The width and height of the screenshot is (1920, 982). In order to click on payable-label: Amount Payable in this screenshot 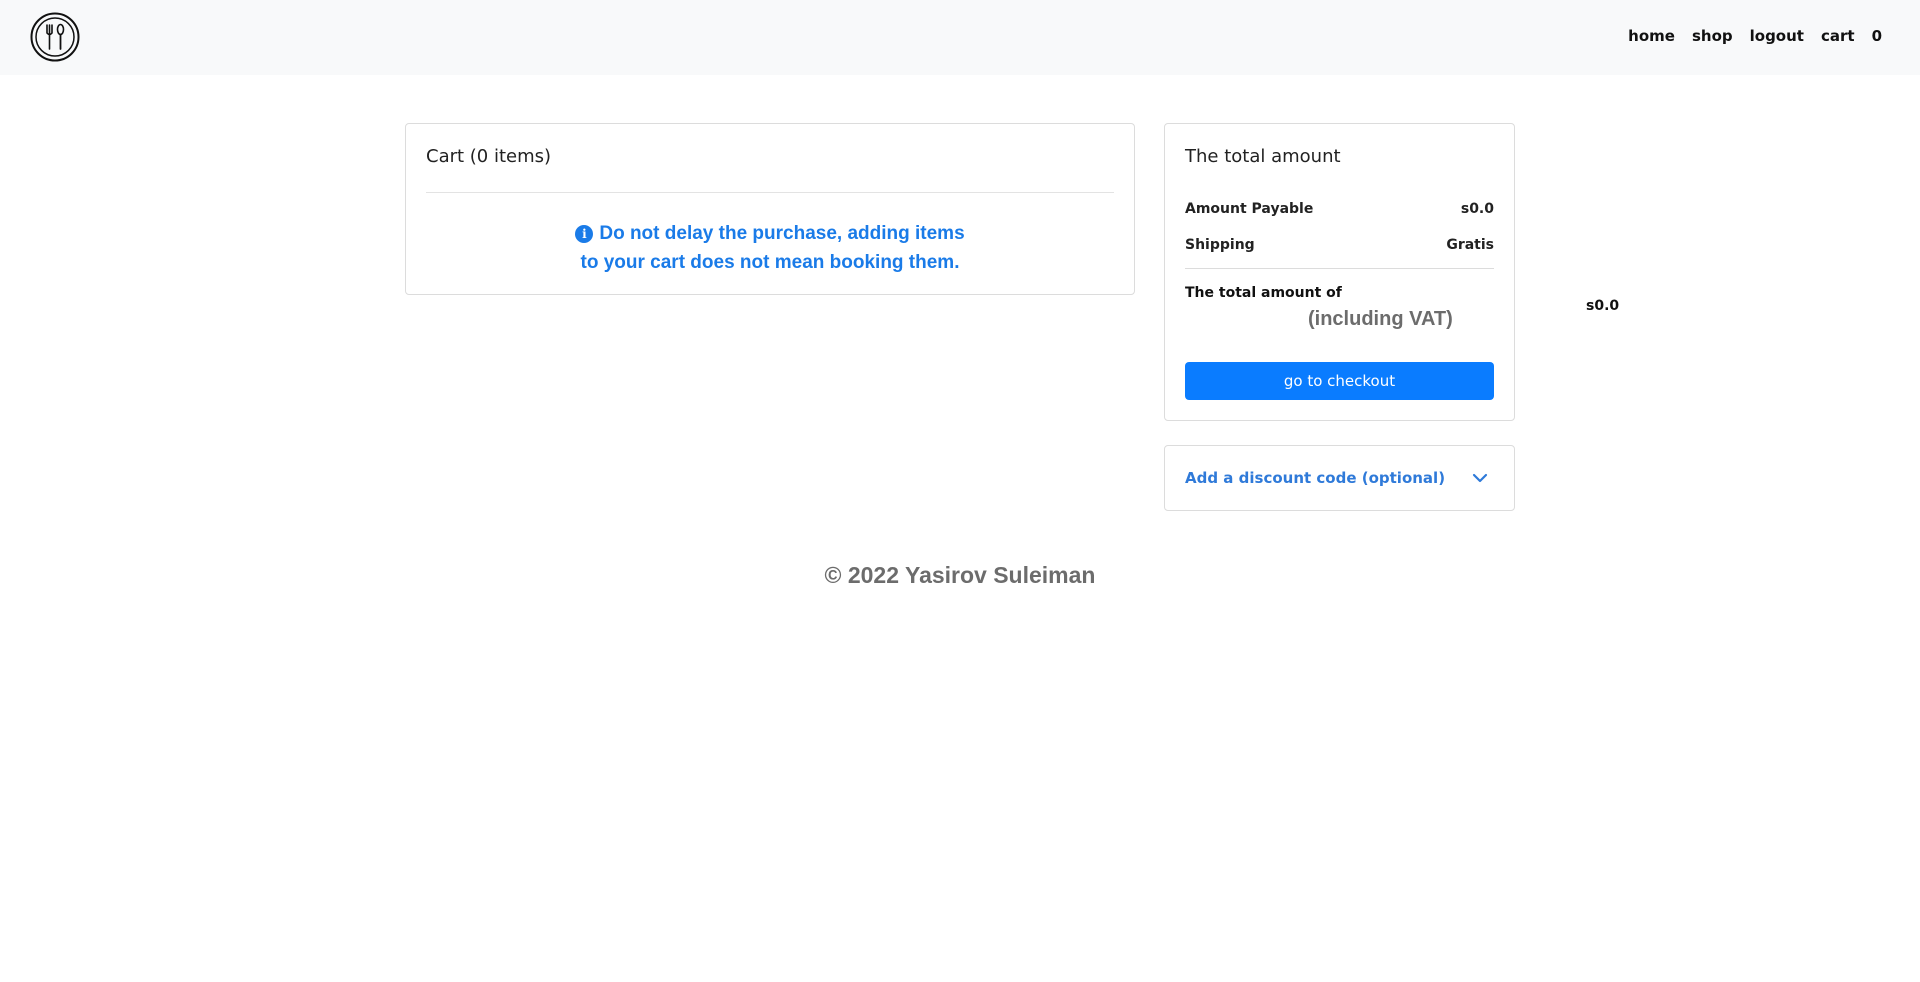, I will do `click(1249, 209)`.